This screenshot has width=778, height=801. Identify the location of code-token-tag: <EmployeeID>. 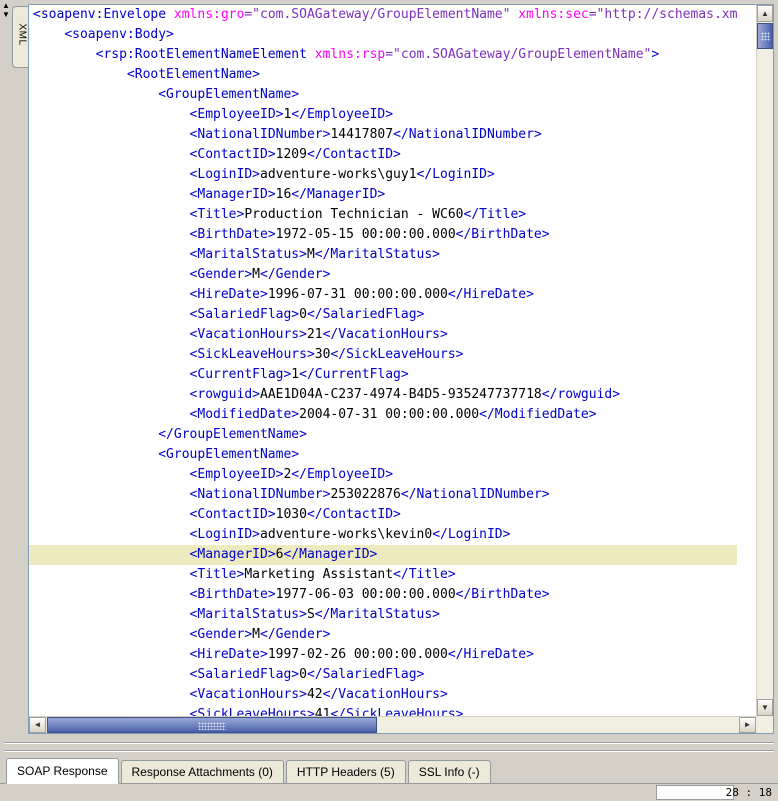
(236, 114).